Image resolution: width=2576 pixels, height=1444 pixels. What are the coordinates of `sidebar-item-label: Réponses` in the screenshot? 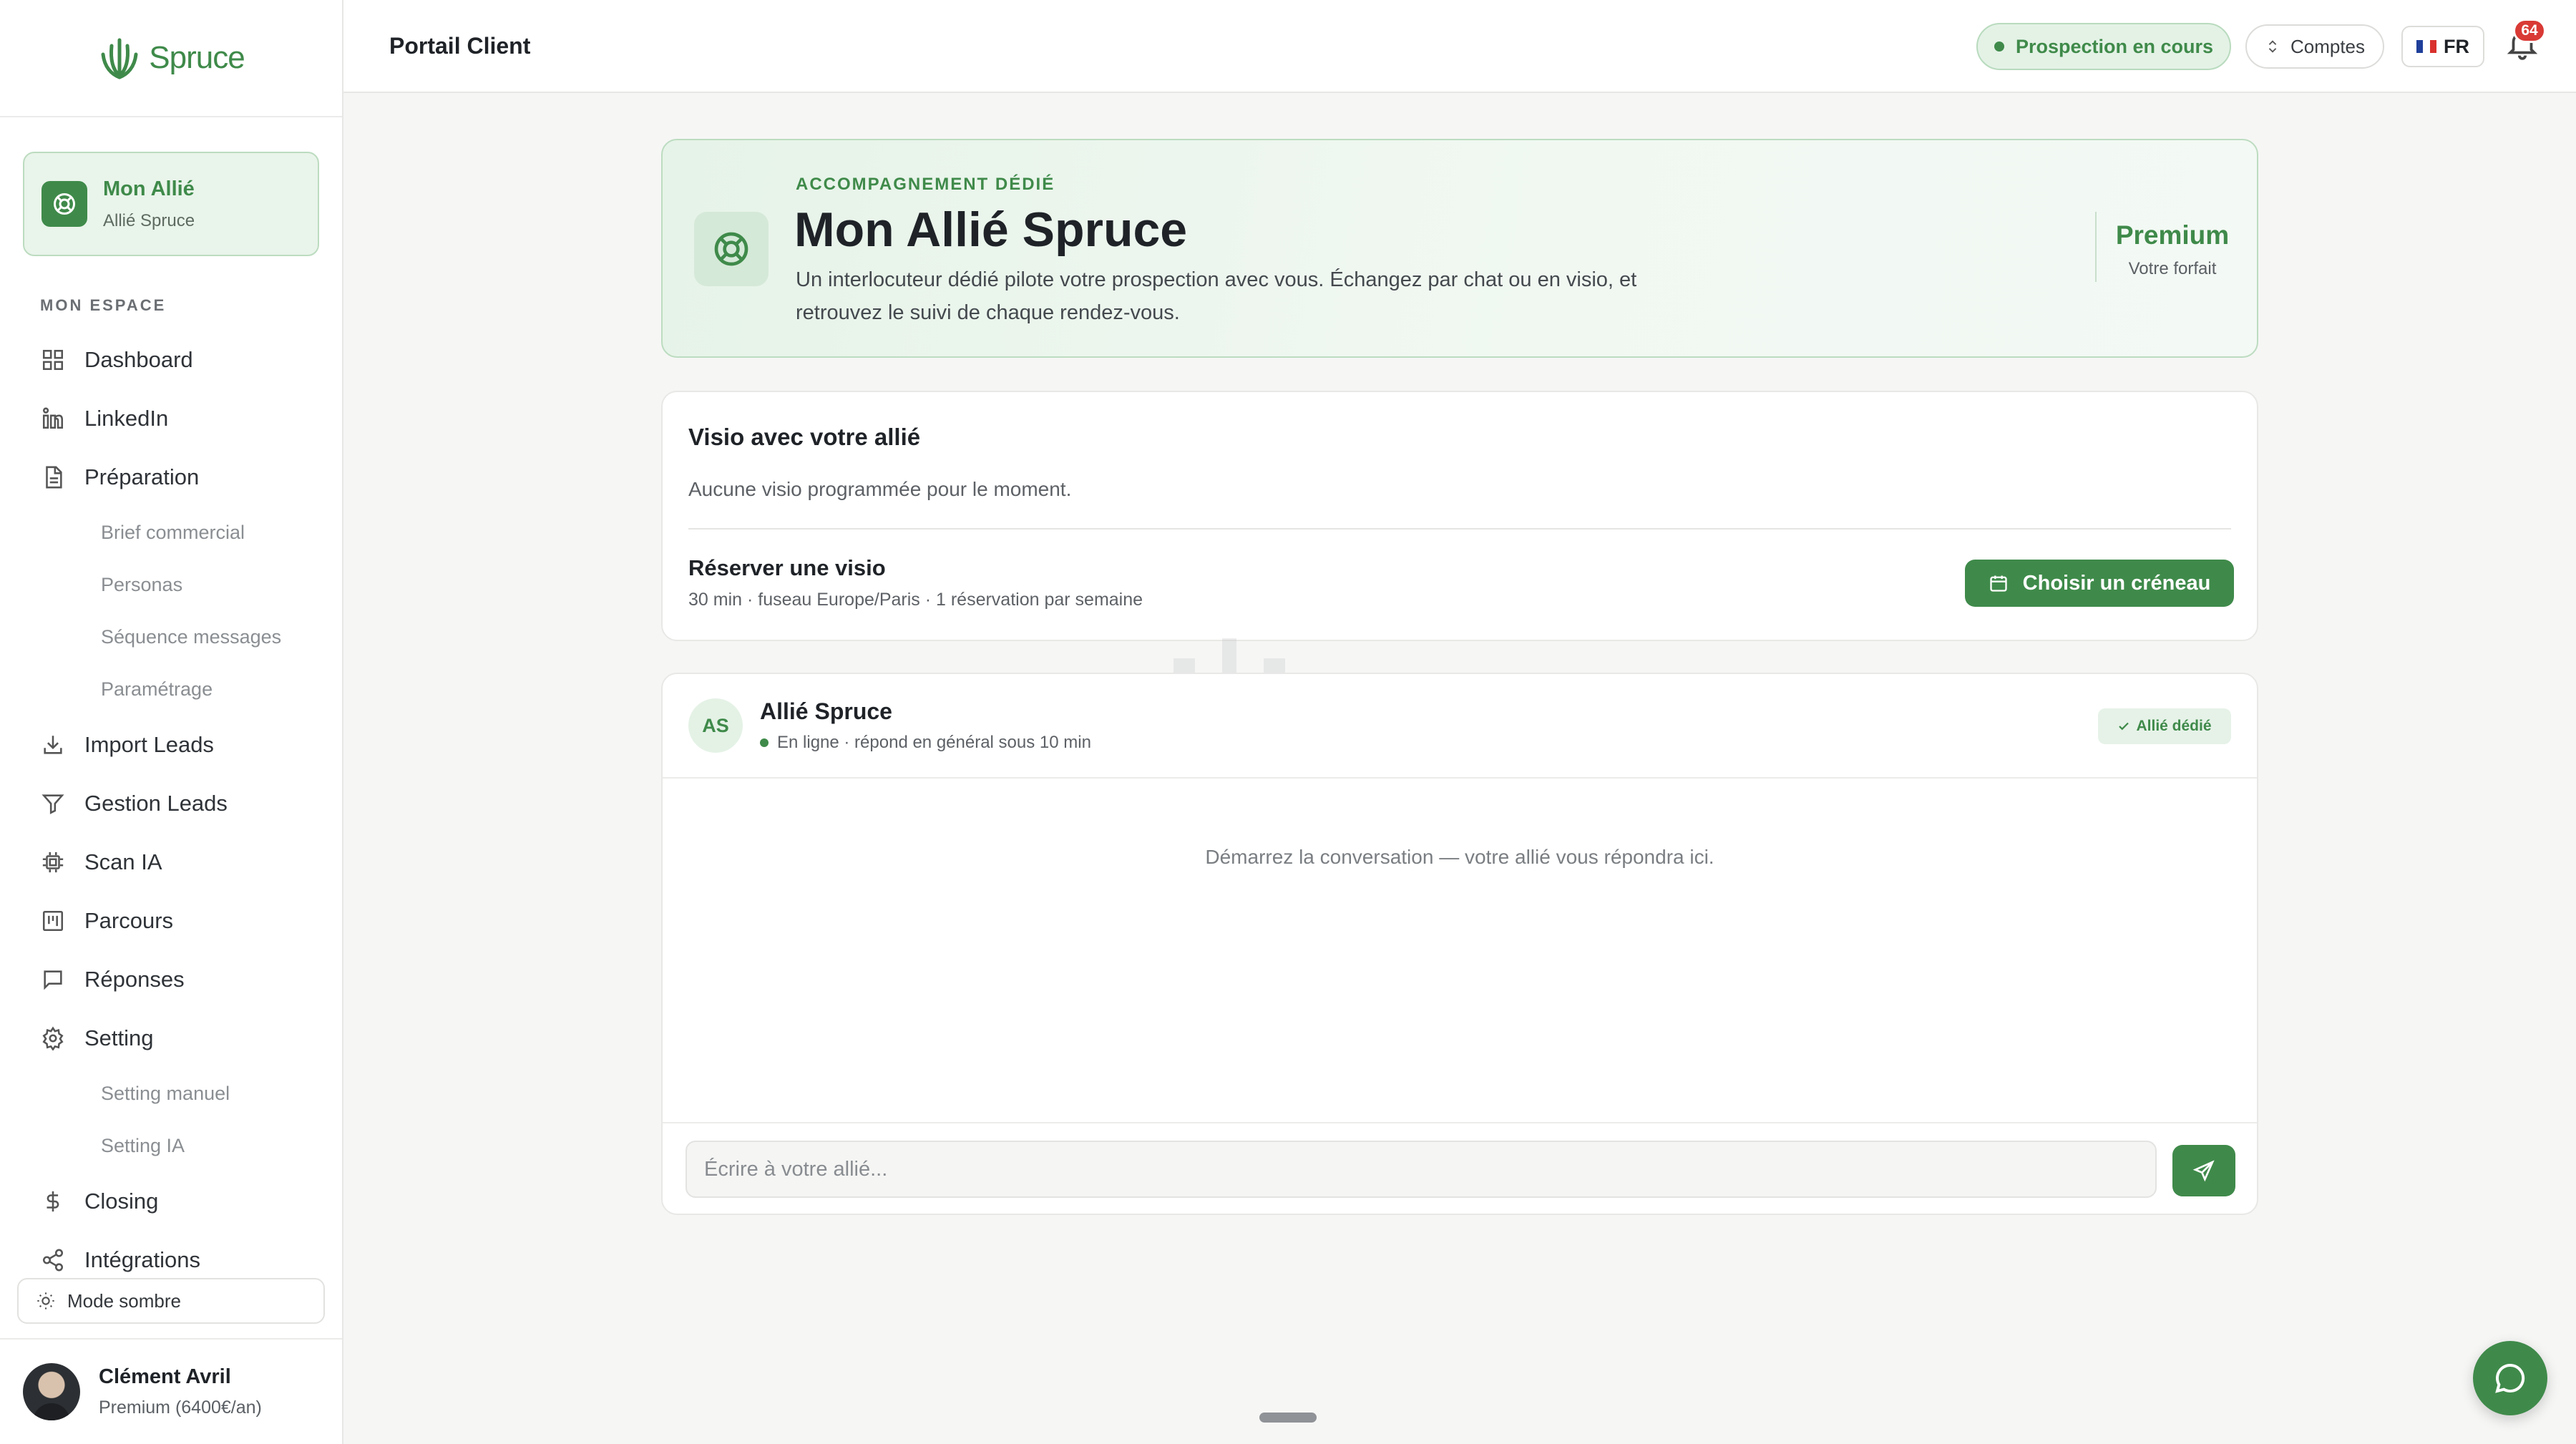 It's located at (134, 980).